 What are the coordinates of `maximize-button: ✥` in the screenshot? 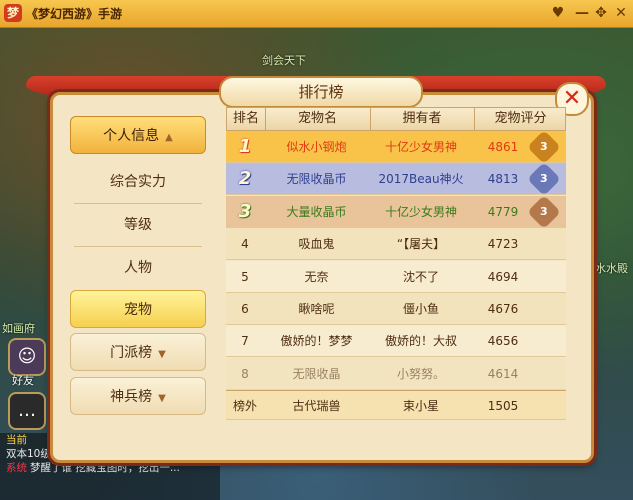 It's located at (601, 13).